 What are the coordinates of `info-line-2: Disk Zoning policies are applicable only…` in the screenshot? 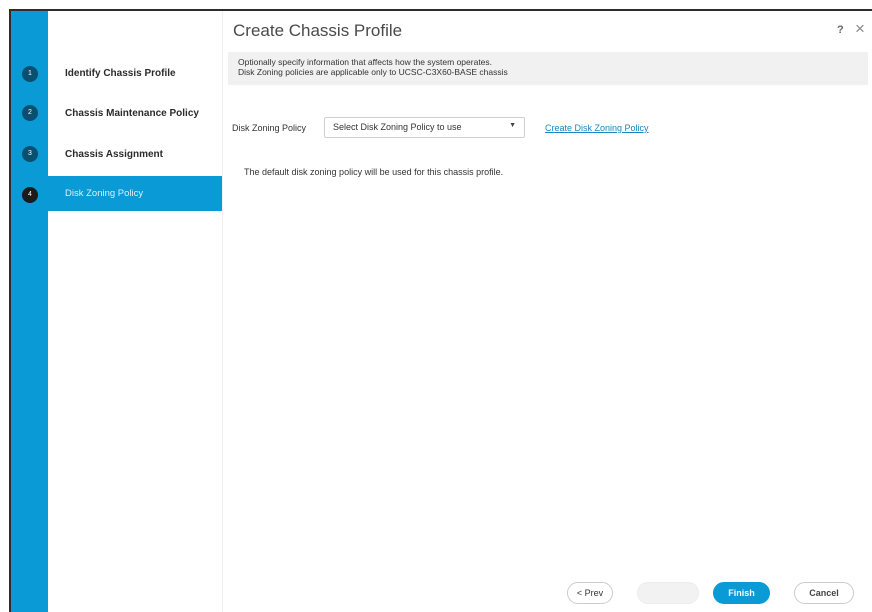 It's located at (373, 72).